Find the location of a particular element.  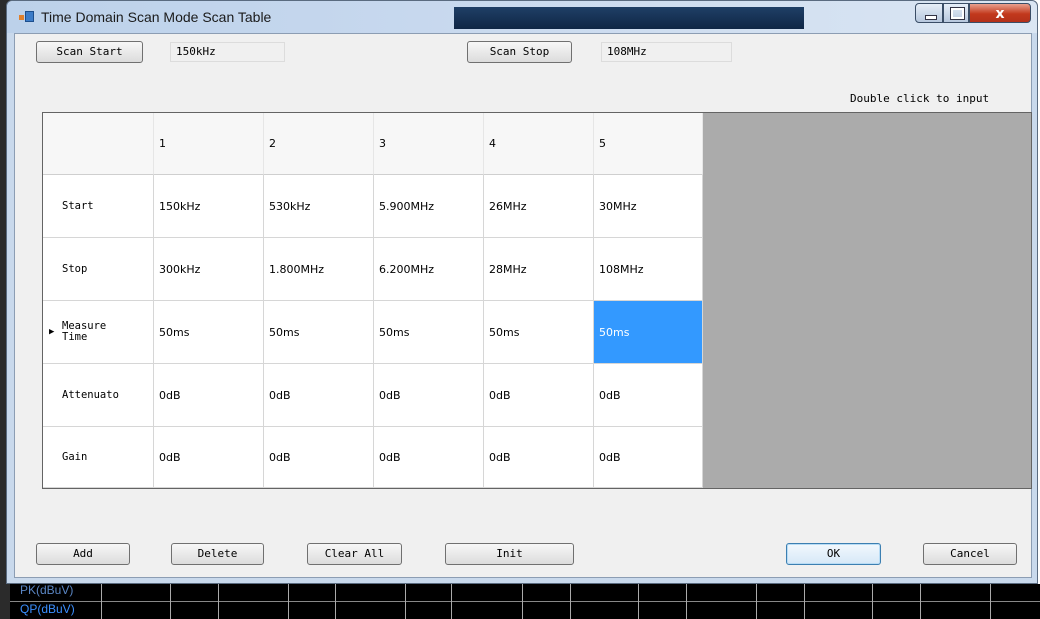

table-cell: 6.200MHz is located at coordinates (429, 269).